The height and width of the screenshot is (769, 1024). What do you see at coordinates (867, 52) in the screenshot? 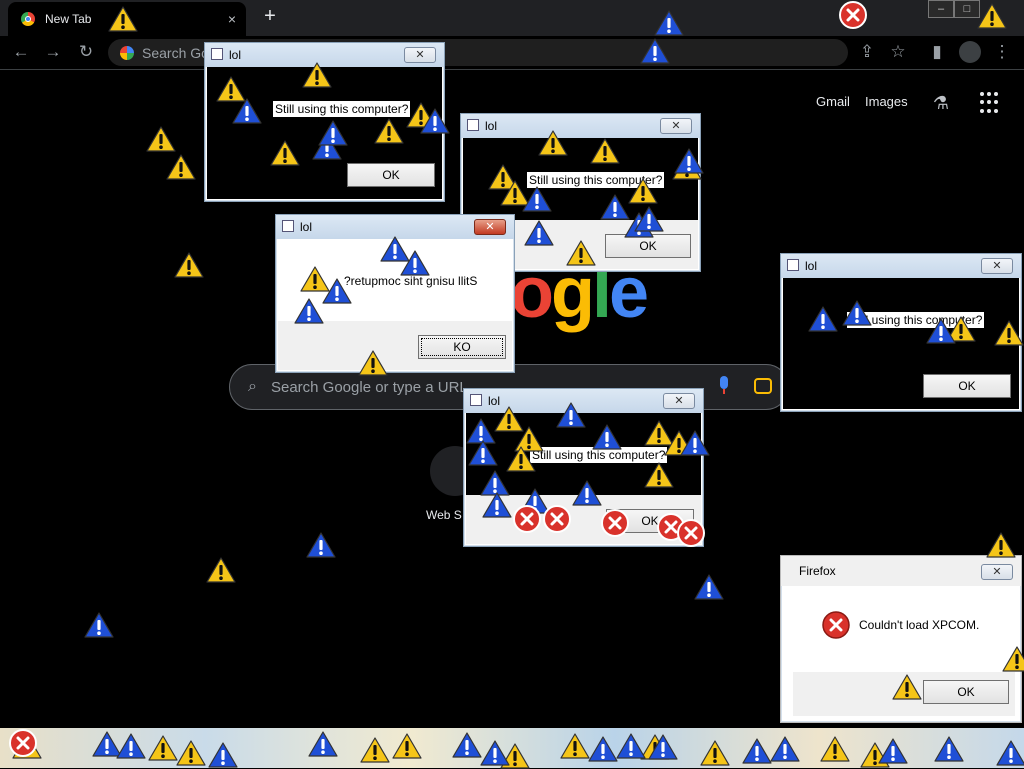
I see `share-icon: ⇪` at bounding box center [867, 52].